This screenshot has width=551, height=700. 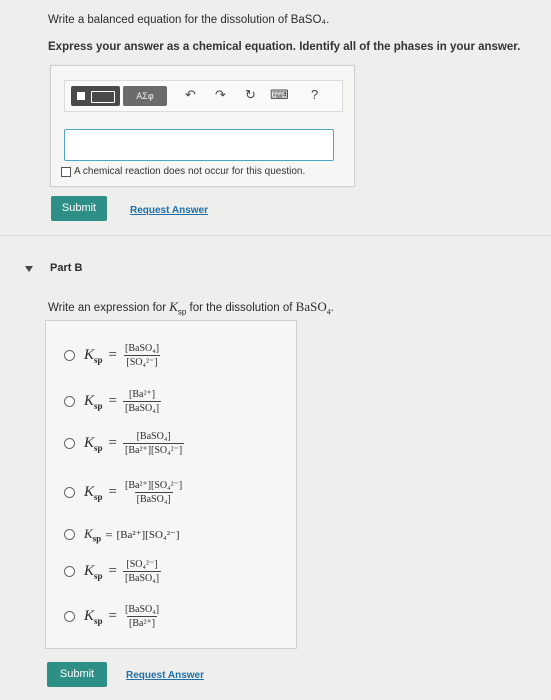 I want to click on option-6: Ksp = [SO₄²⁻] [BaSO₄], so click(x=113, y=571).